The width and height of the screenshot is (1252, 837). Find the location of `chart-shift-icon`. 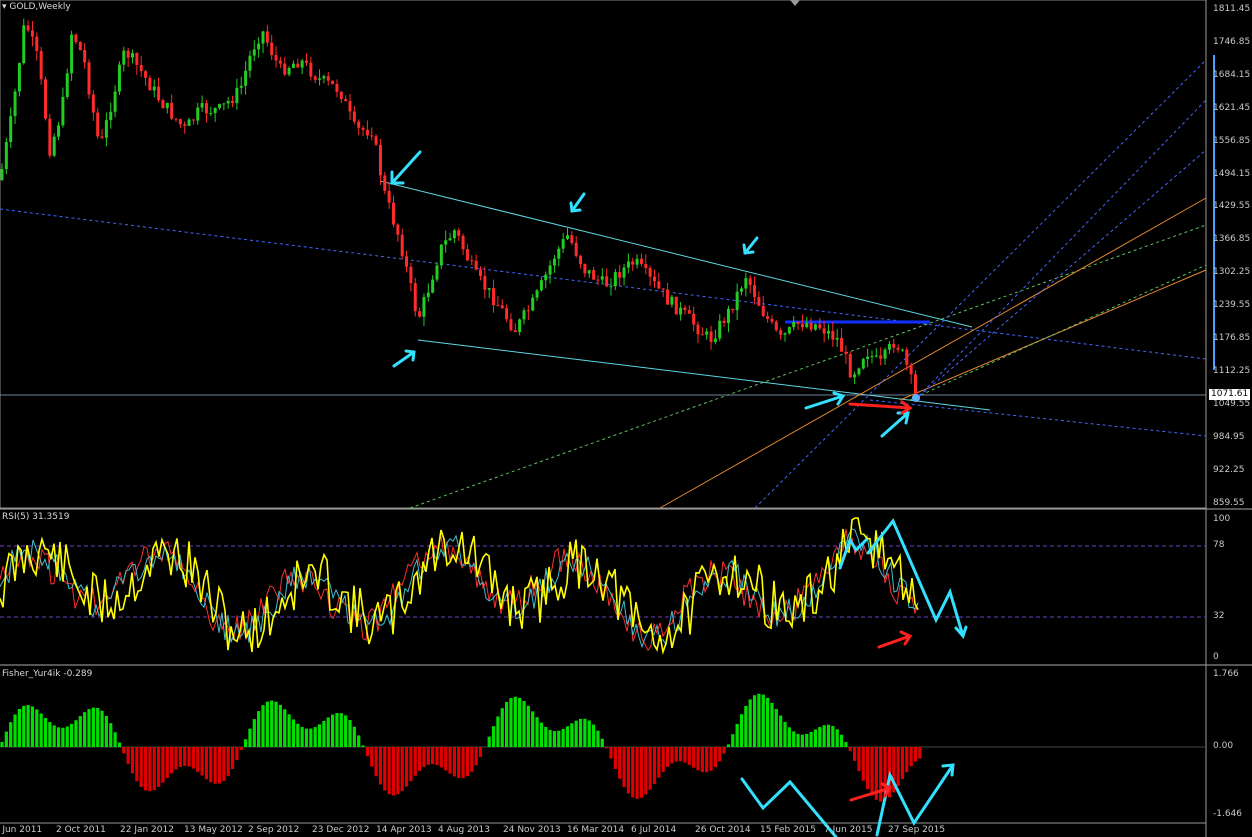

chart-shift-icon is located at coordinates (795, 3).